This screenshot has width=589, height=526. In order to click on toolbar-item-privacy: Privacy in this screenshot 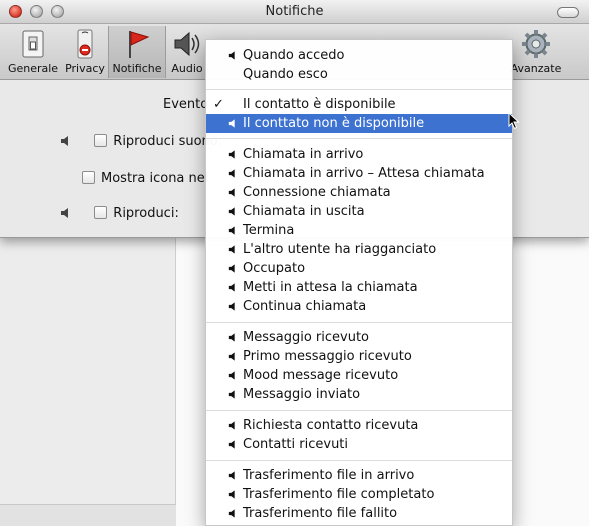, I will do `click(85, 52)`.